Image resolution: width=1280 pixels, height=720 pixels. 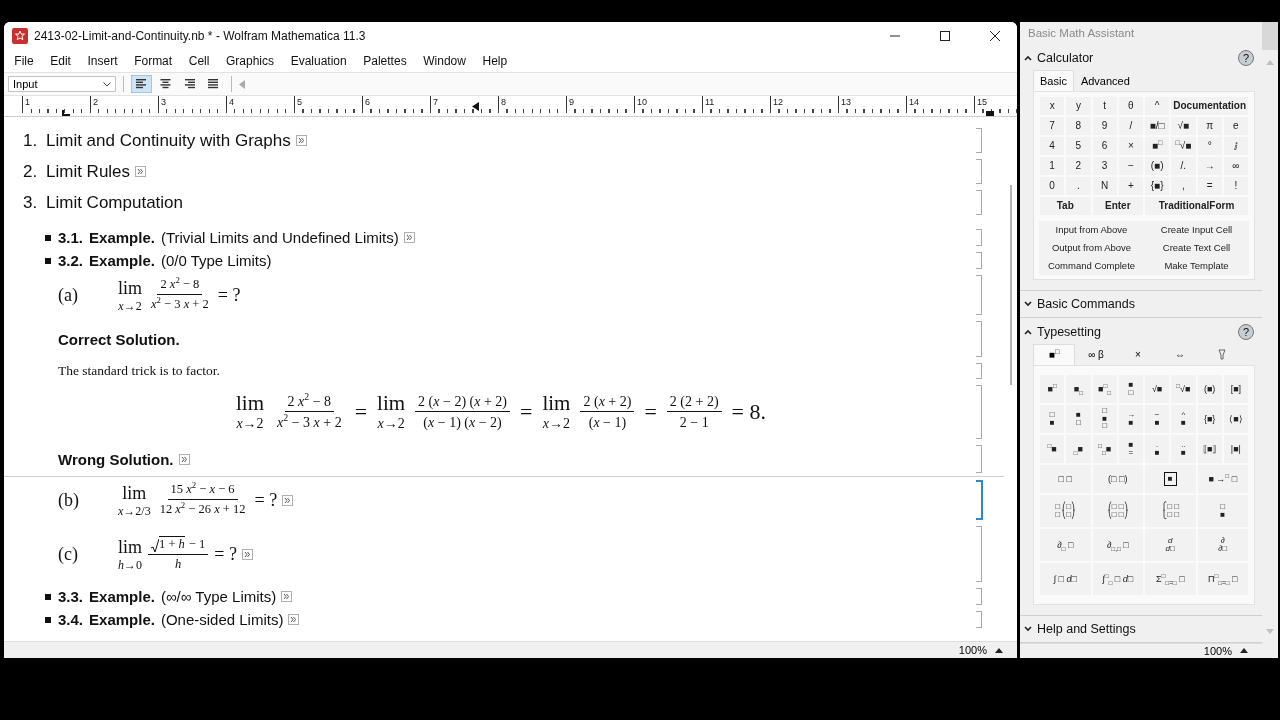 I want to click on indent-marker-icon, so click(x=66, y=113).